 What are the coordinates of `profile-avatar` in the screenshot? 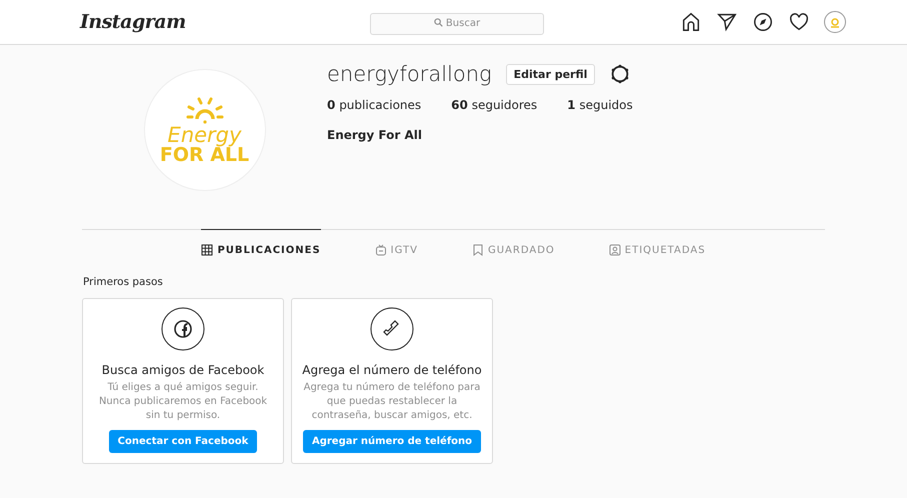 It's located at (835, 22).